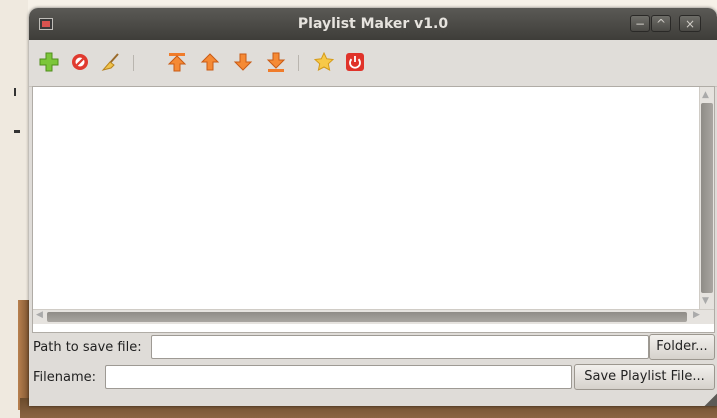 This screenshot has width=717, height=418. I want to click on filename-input, so click(338, 377).